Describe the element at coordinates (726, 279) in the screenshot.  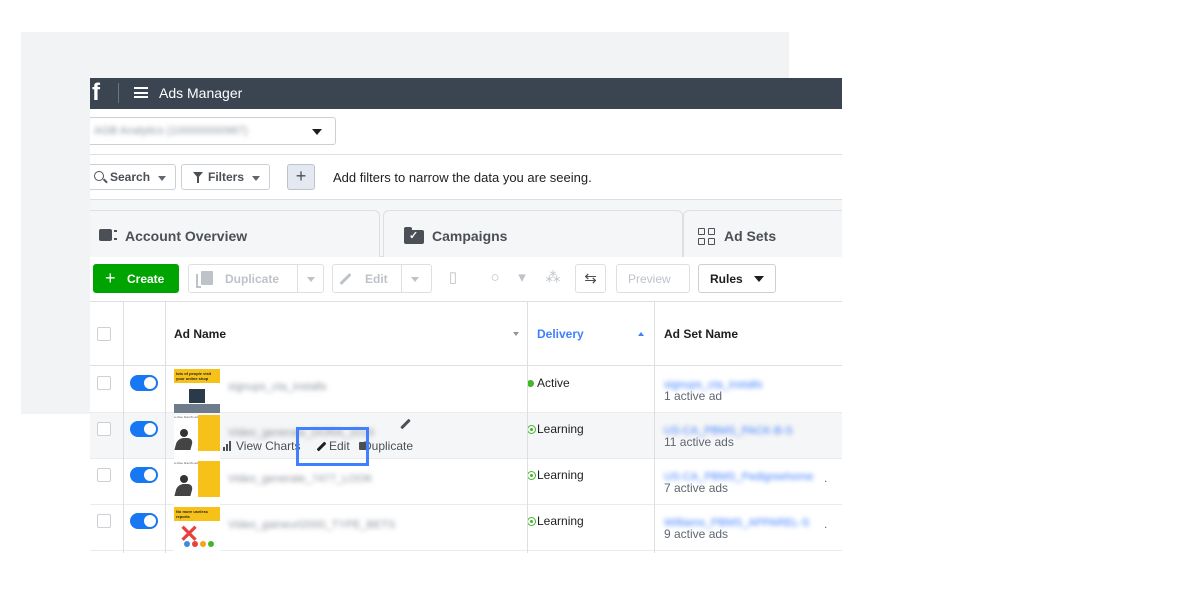
I see `rules-label: Rules` at that location.